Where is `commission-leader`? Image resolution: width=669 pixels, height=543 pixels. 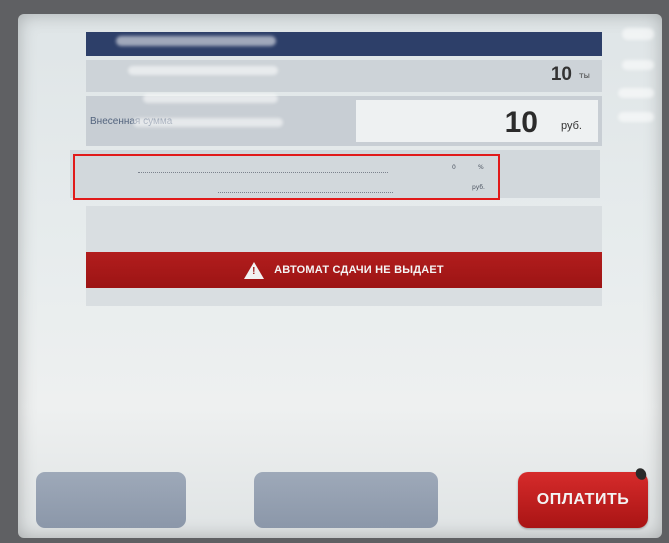
commission-leader is located at coordinates (263, 172).